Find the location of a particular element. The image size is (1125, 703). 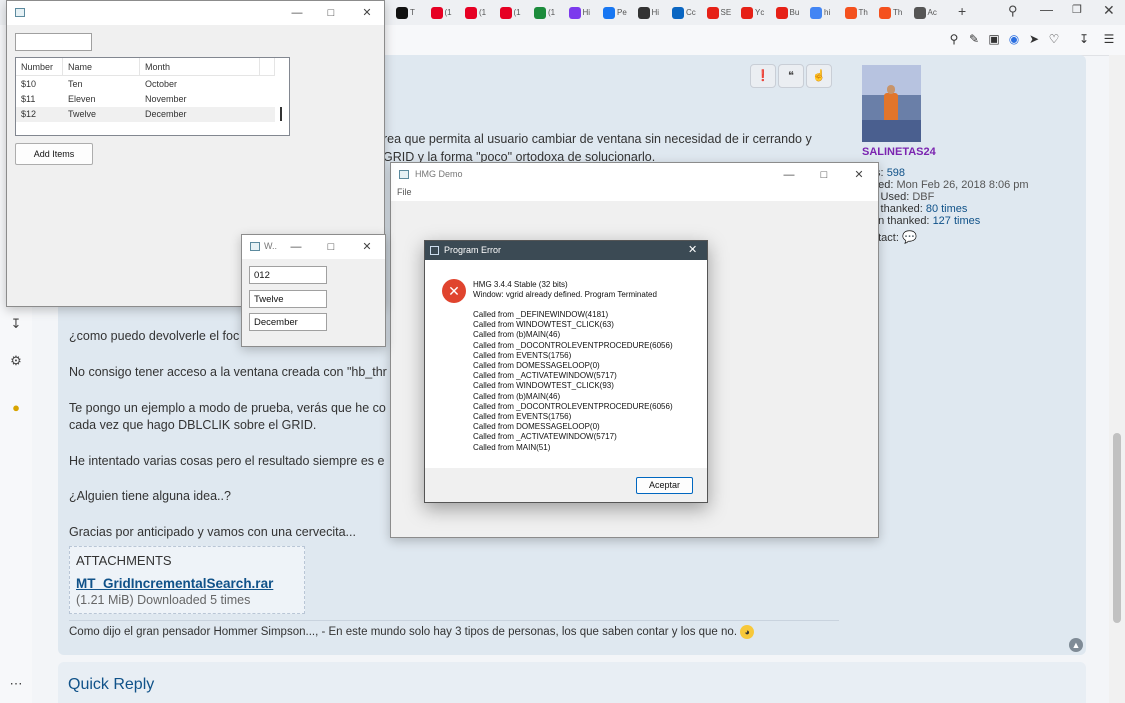

column-header-spacer is located at coordinates (267, 67).